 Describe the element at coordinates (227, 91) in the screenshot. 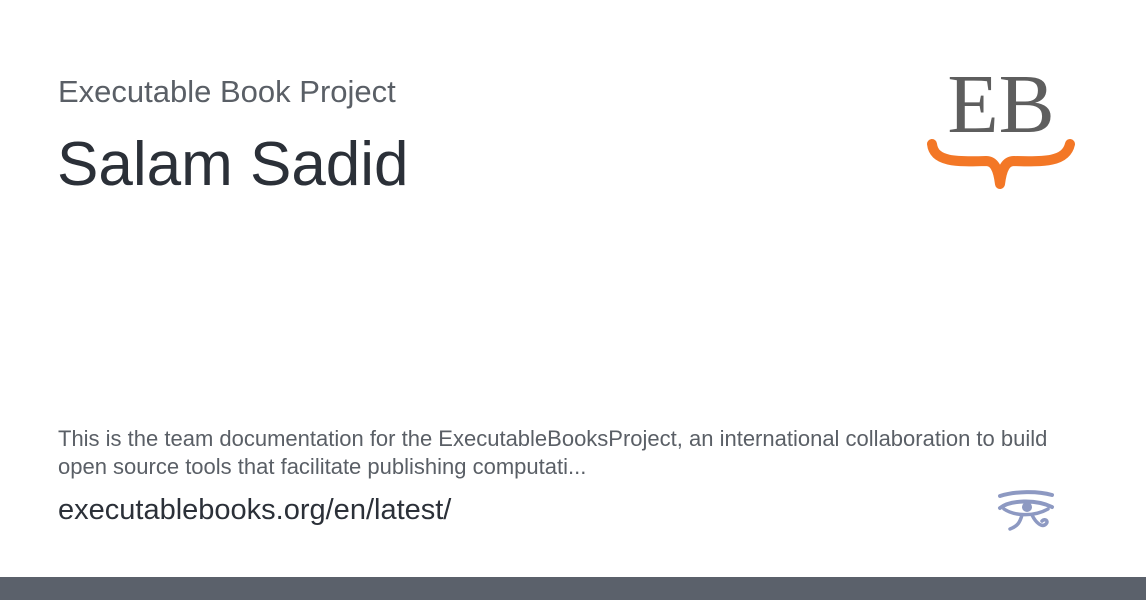

I see `site-name: Executable Book Project` at that location.